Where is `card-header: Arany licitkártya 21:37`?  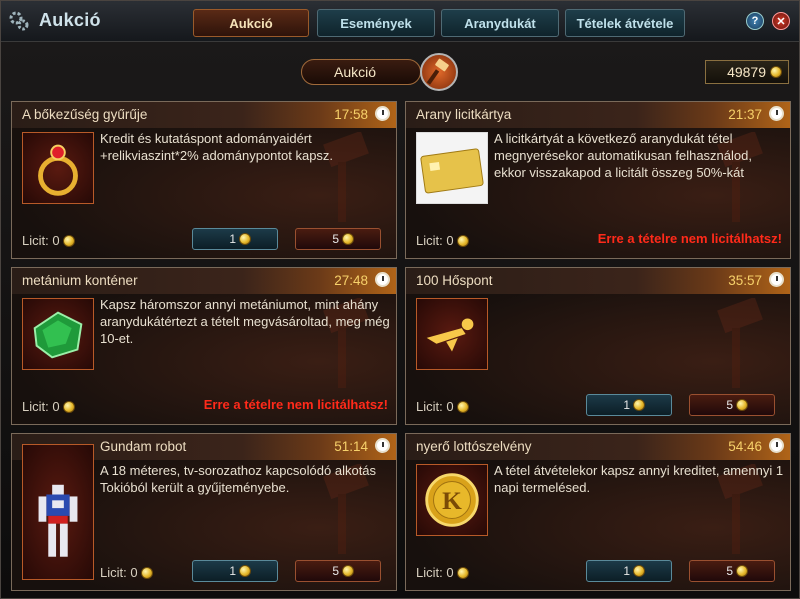 card-header: Arany licitkártya 21:37 is located at coordinates (598, 115).